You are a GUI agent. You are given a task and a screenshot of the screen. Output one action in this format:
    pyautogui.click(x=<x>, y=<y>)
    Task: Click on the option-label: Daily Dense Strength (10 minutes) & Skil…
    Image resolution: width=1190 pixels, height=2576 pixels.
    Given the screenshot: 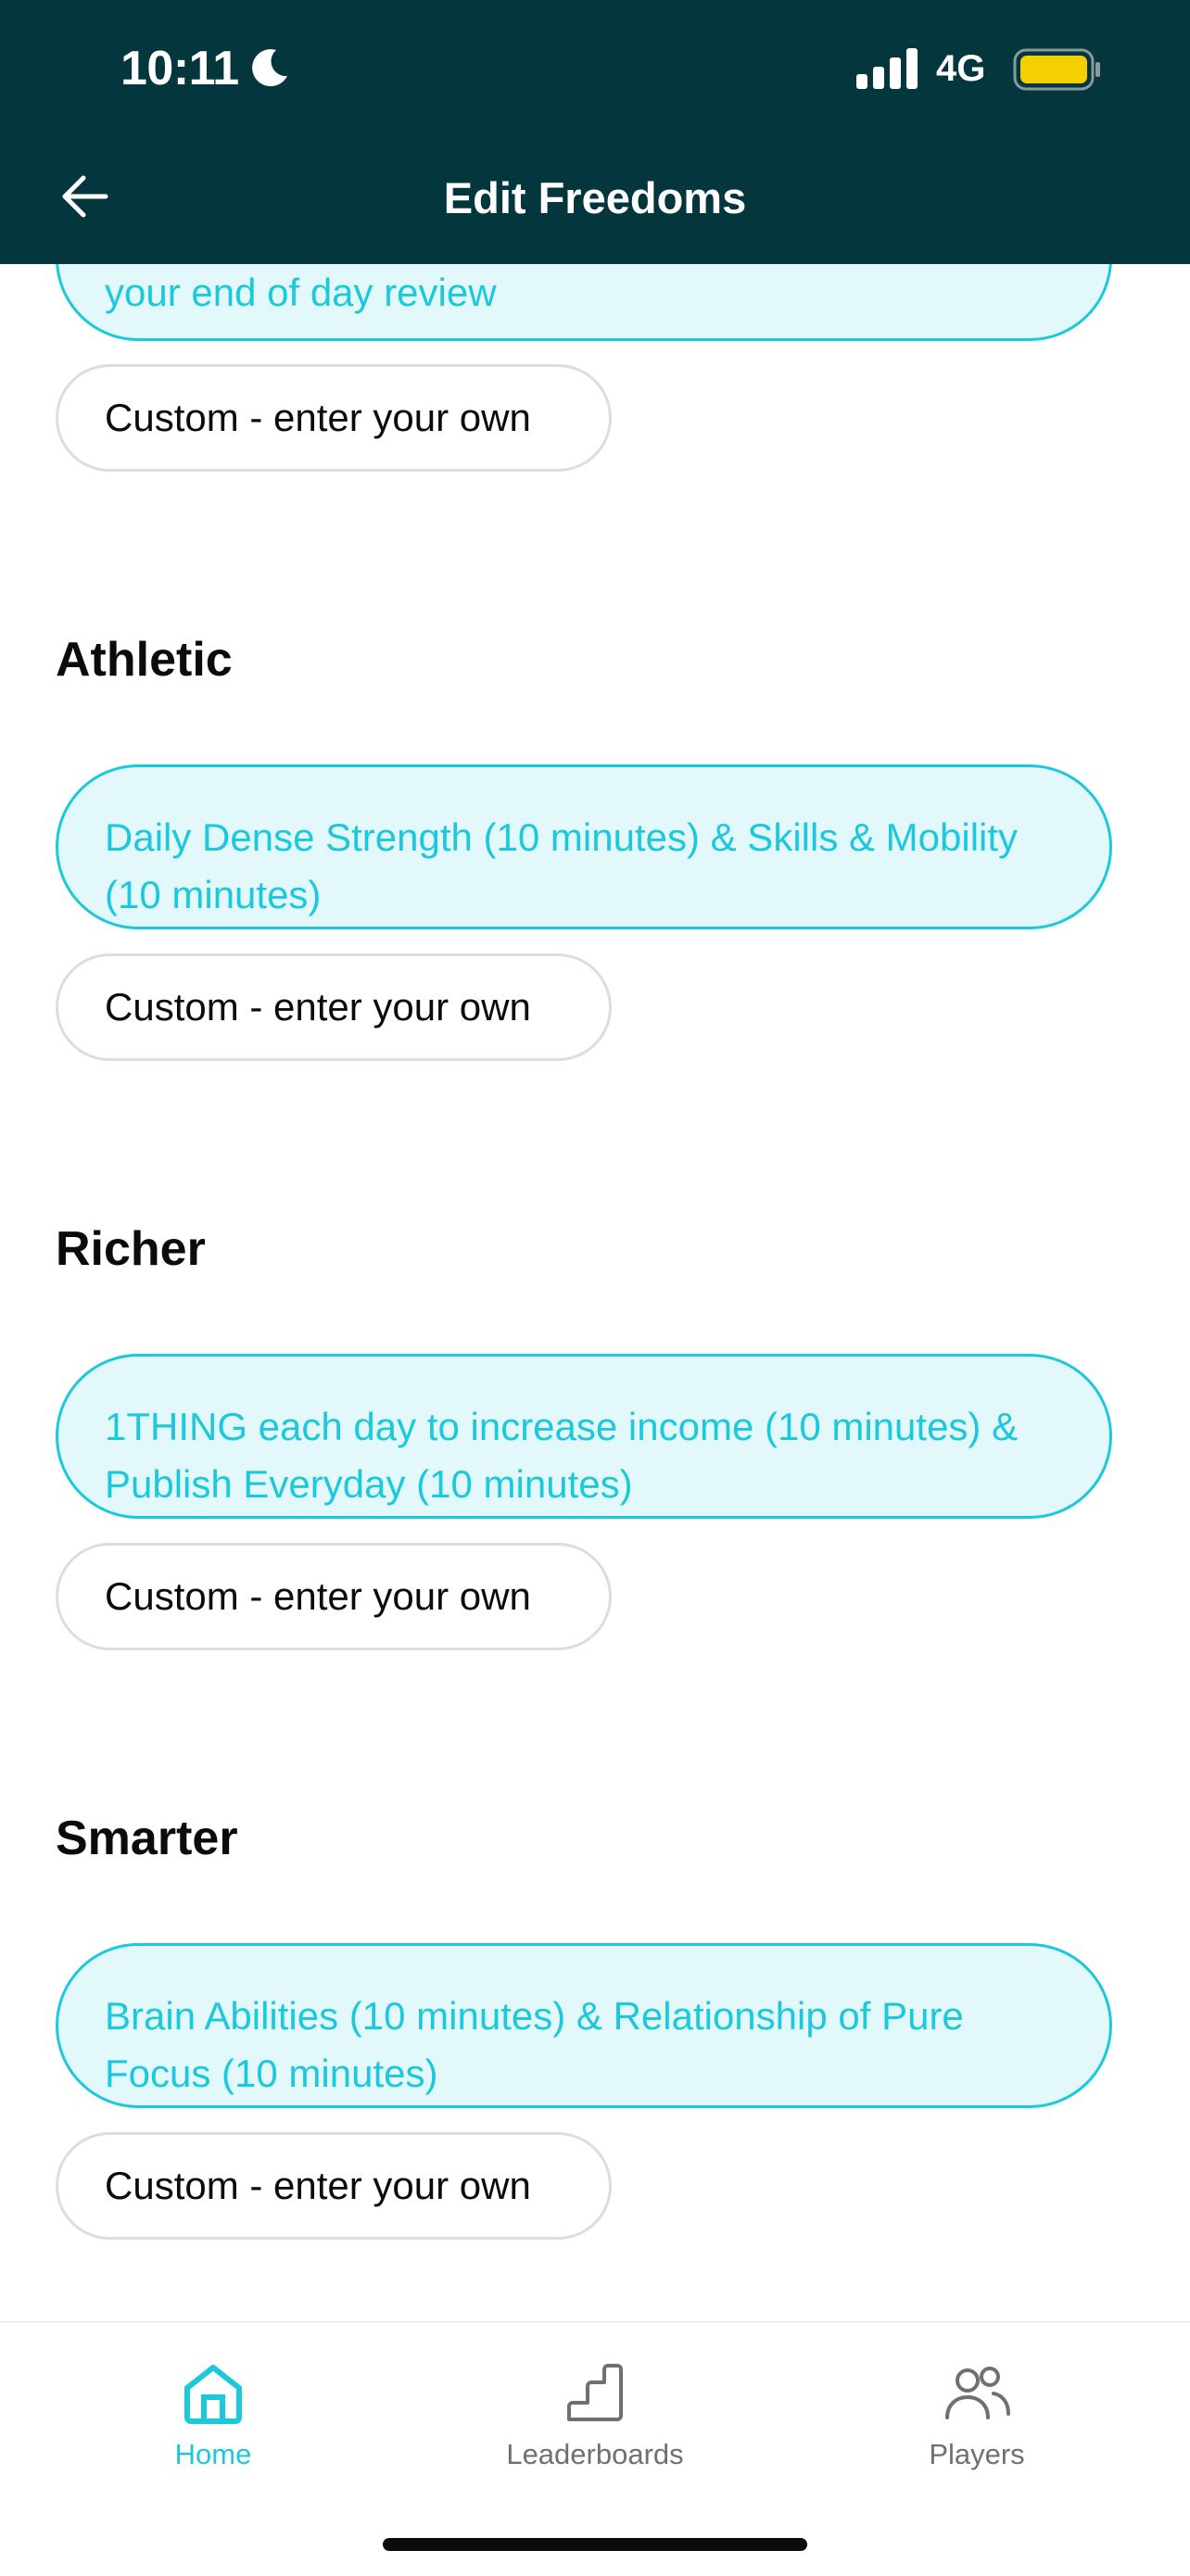 What is the action you would take?
    pyautogui.click(x=562, y=866)
    